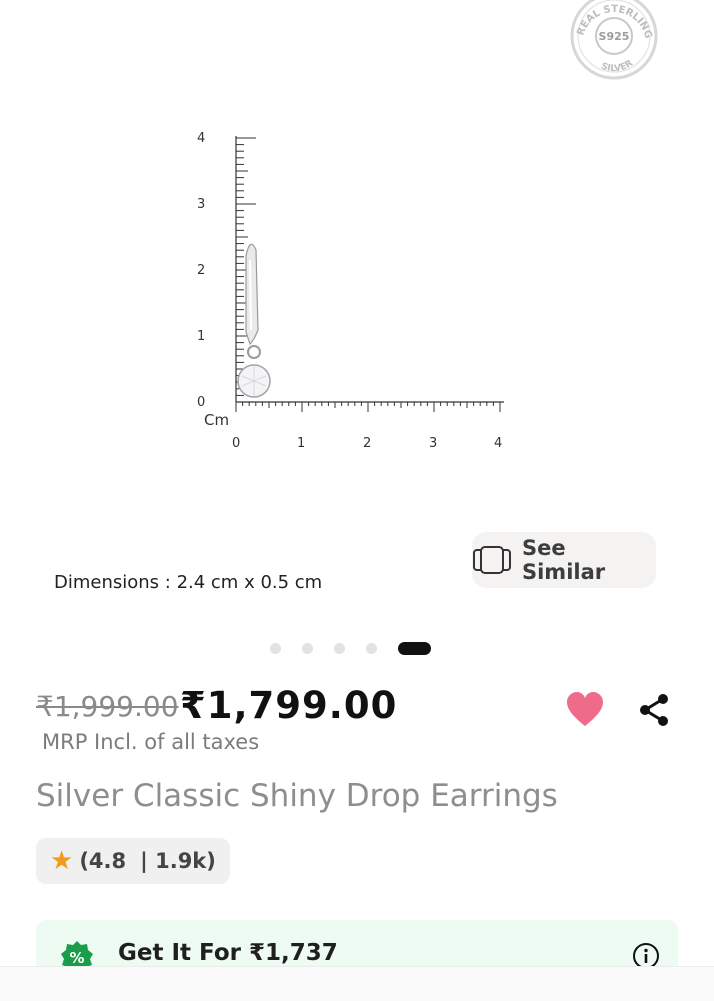 Image resolution: width=714 pixels, height=1001 pixels. I want to click on original-price: ₹1,999.00, so click(107, 706).